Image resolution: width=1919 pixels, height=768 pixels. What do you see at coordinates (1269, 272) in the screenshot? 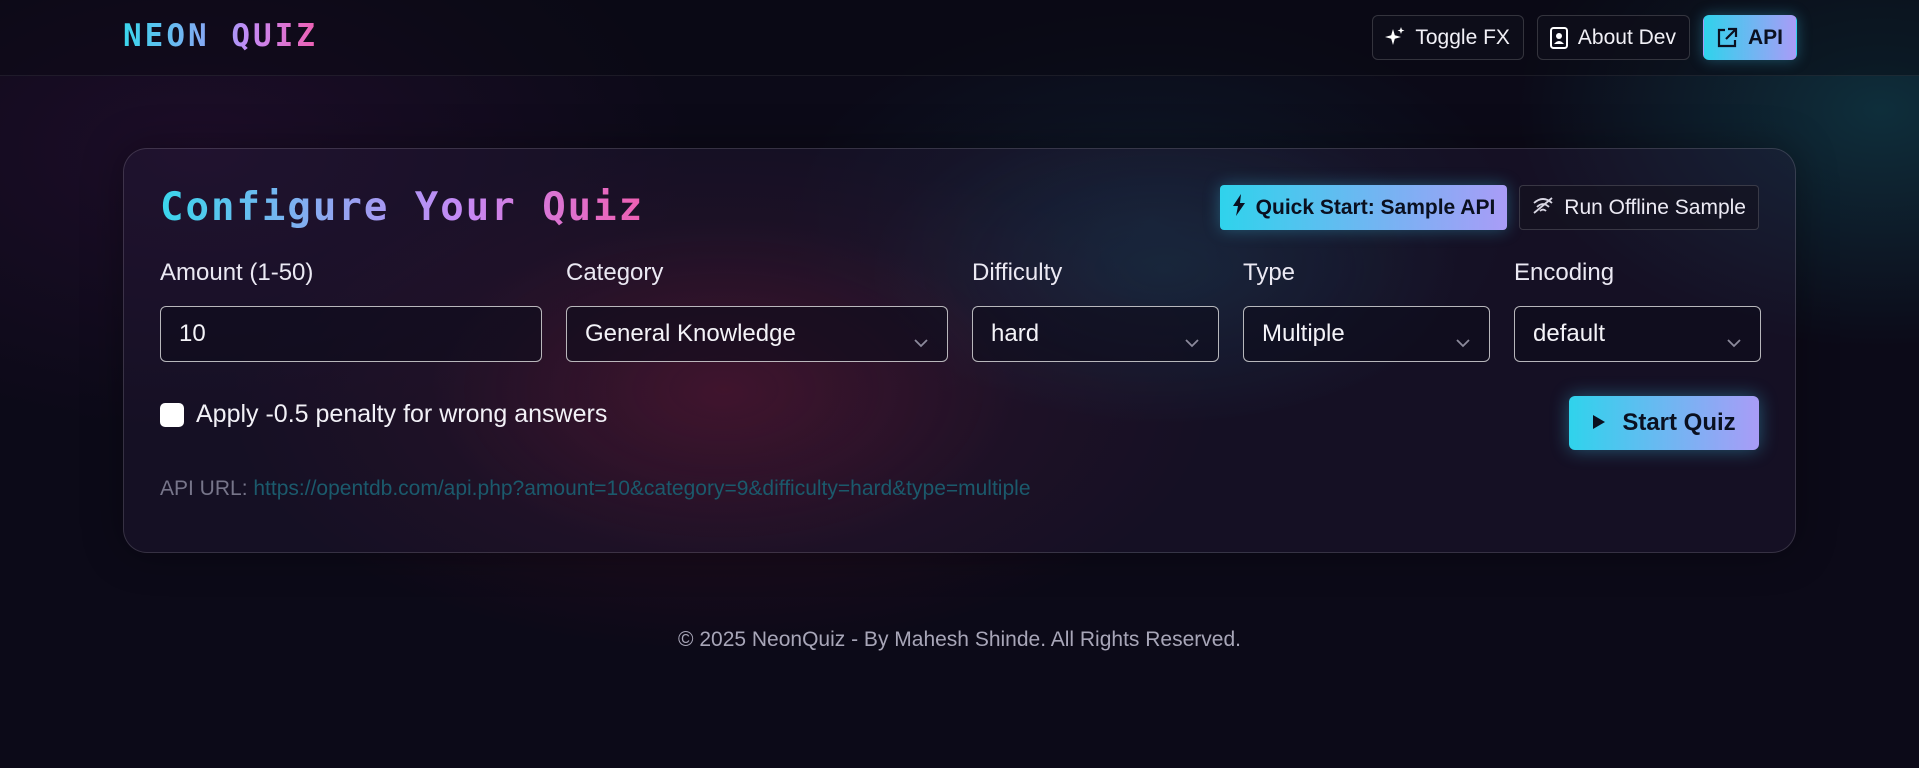
I see `type-label: Type` at bounding box center [1269, 272].